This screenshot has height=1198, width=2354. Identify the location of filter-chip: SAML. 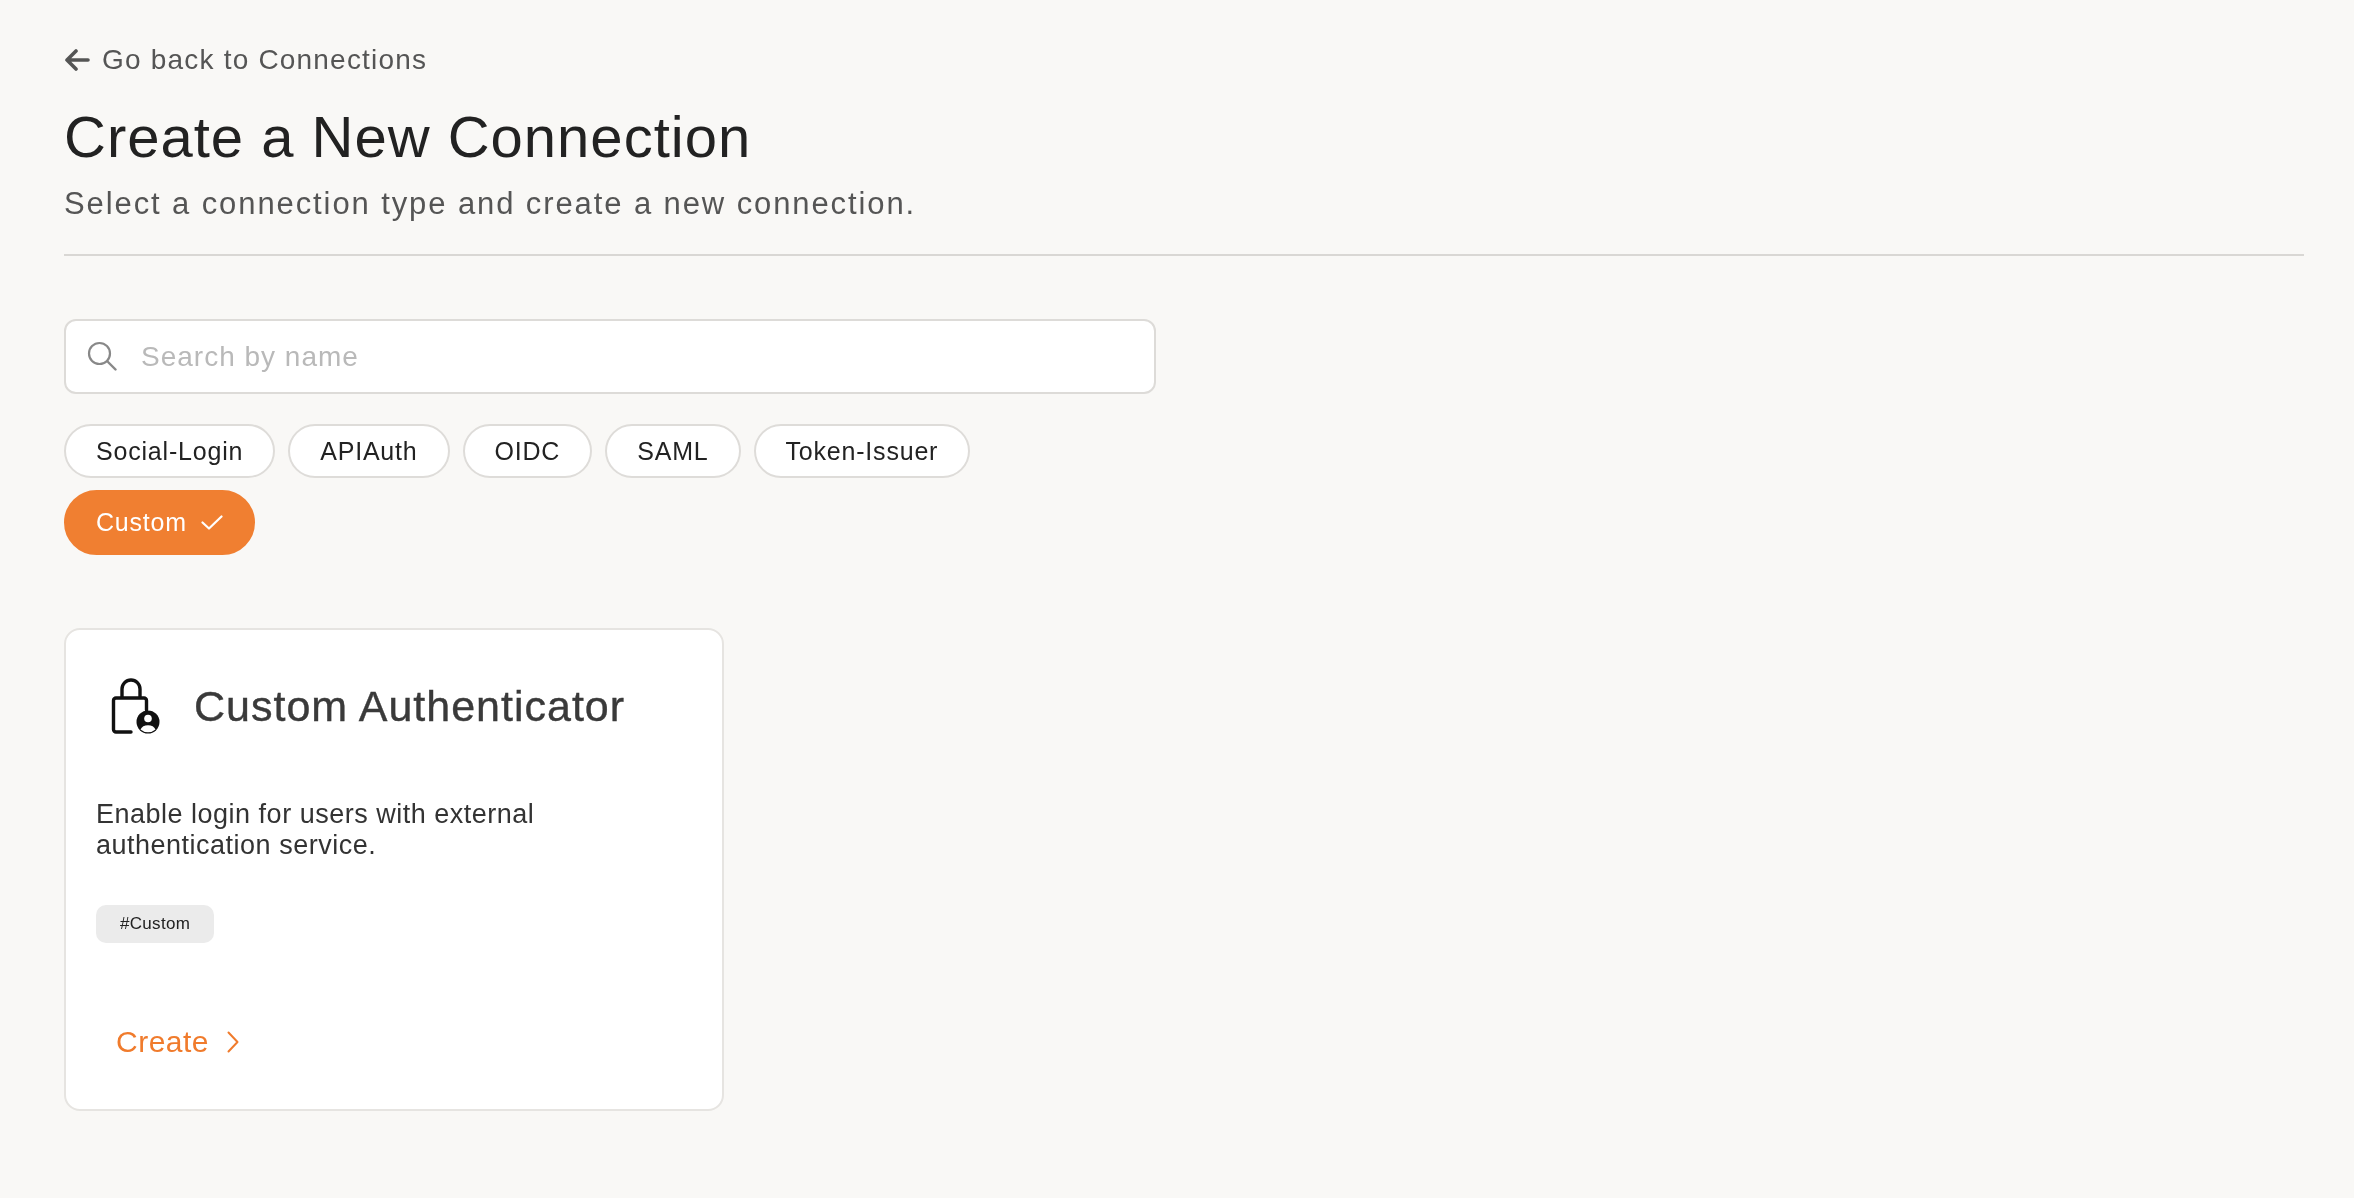
(673, 451).